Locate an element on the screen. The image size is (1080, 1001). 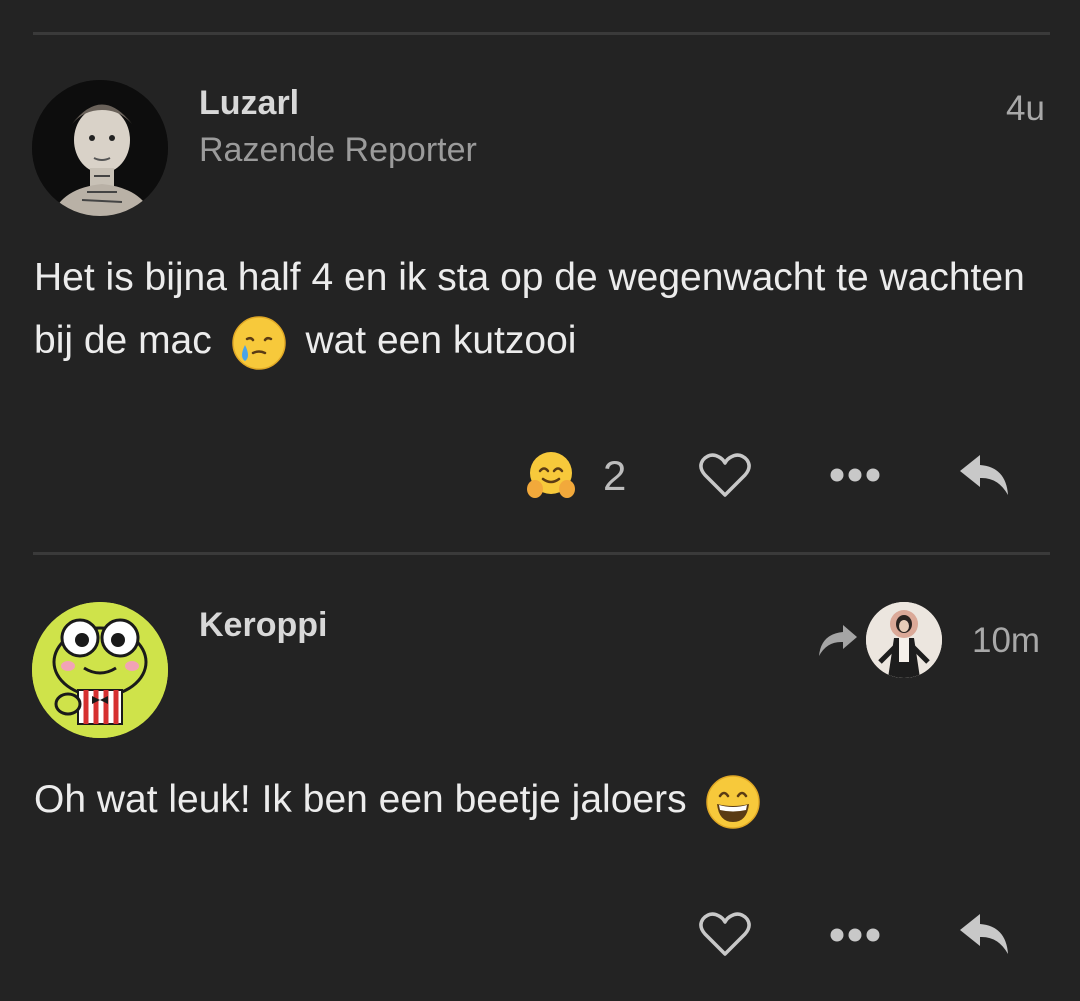
reply-to-avatar is located at coordinates (904, 640).